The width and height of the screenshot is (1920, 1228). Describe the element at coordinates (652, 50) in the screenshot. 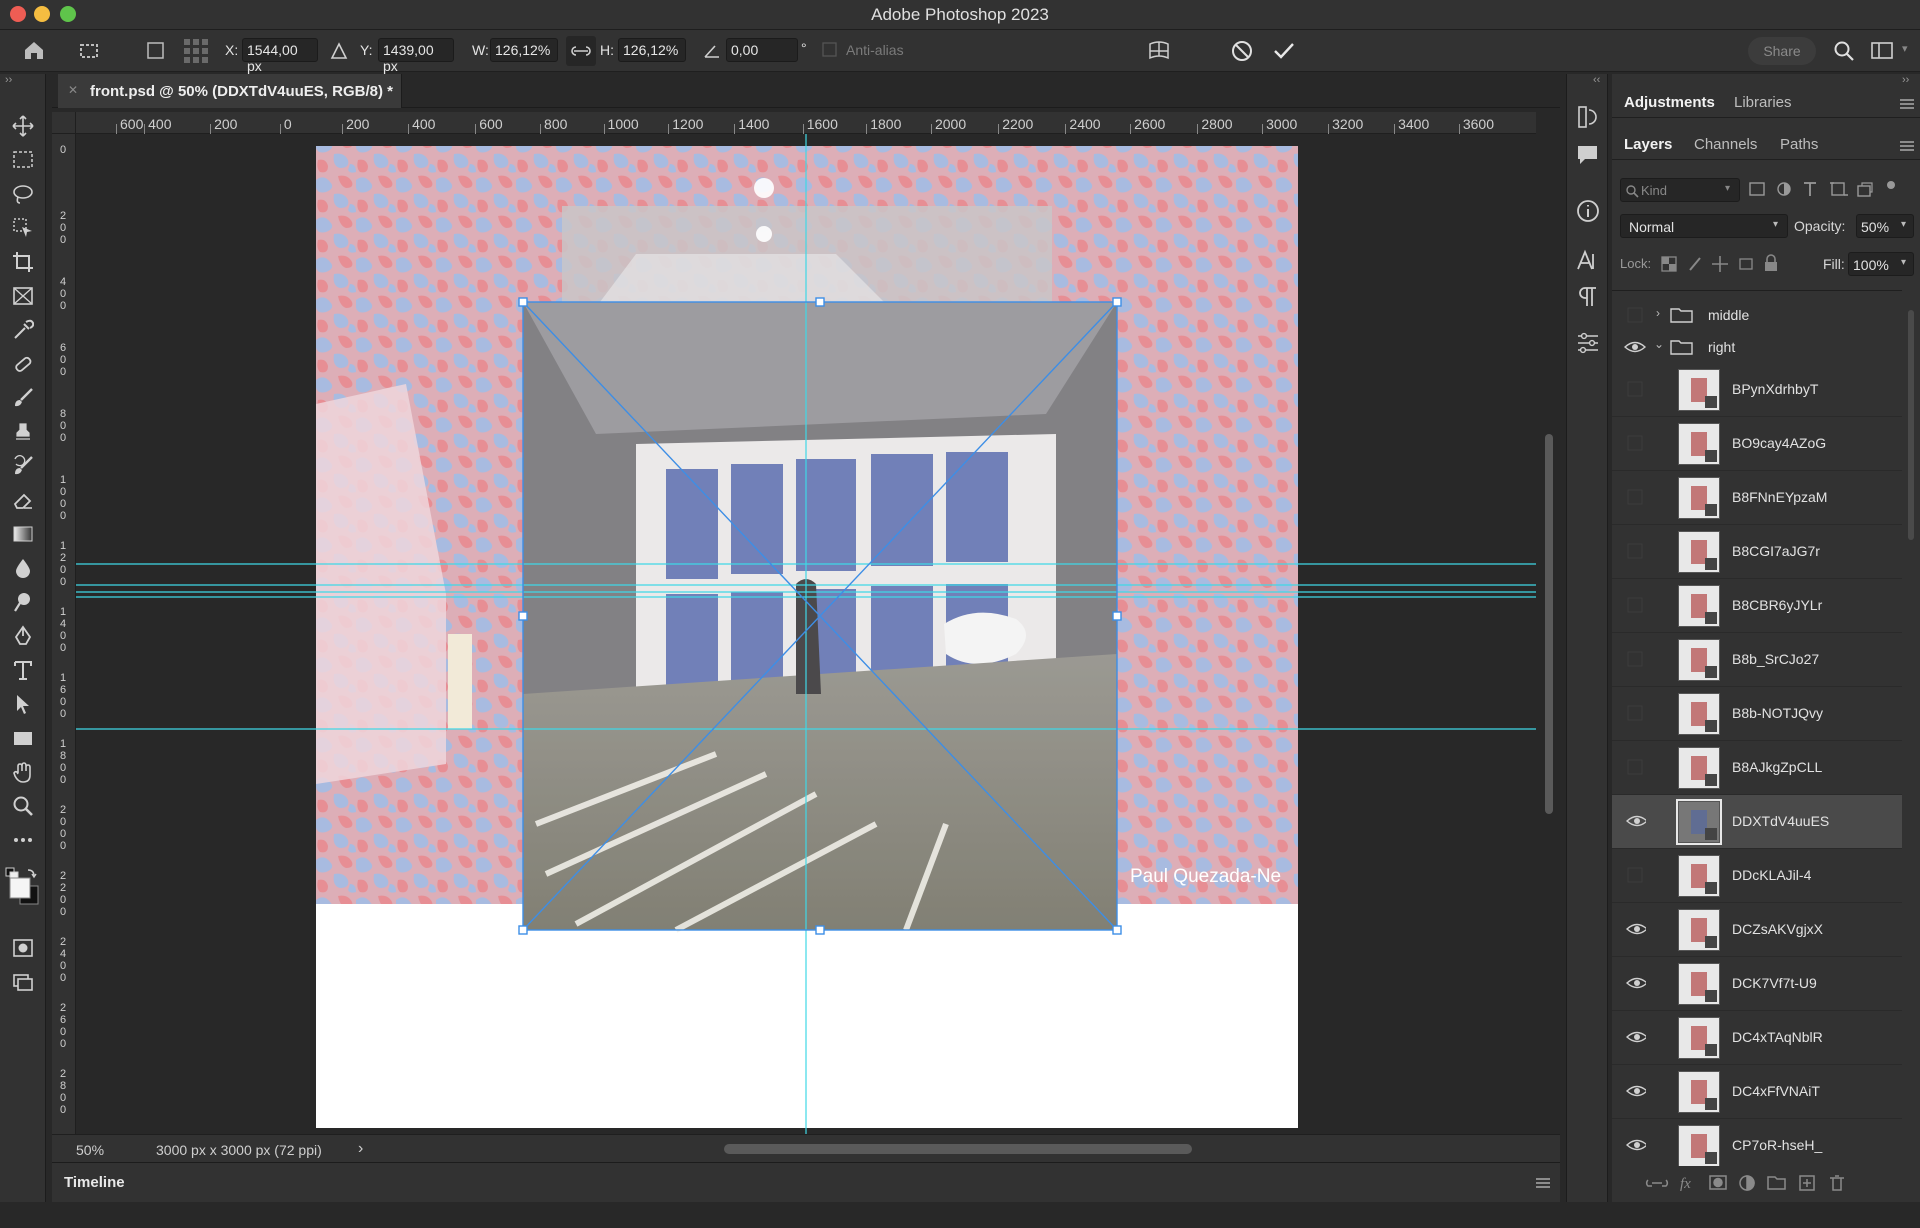

I see `height-field: 126,12%` at that location.